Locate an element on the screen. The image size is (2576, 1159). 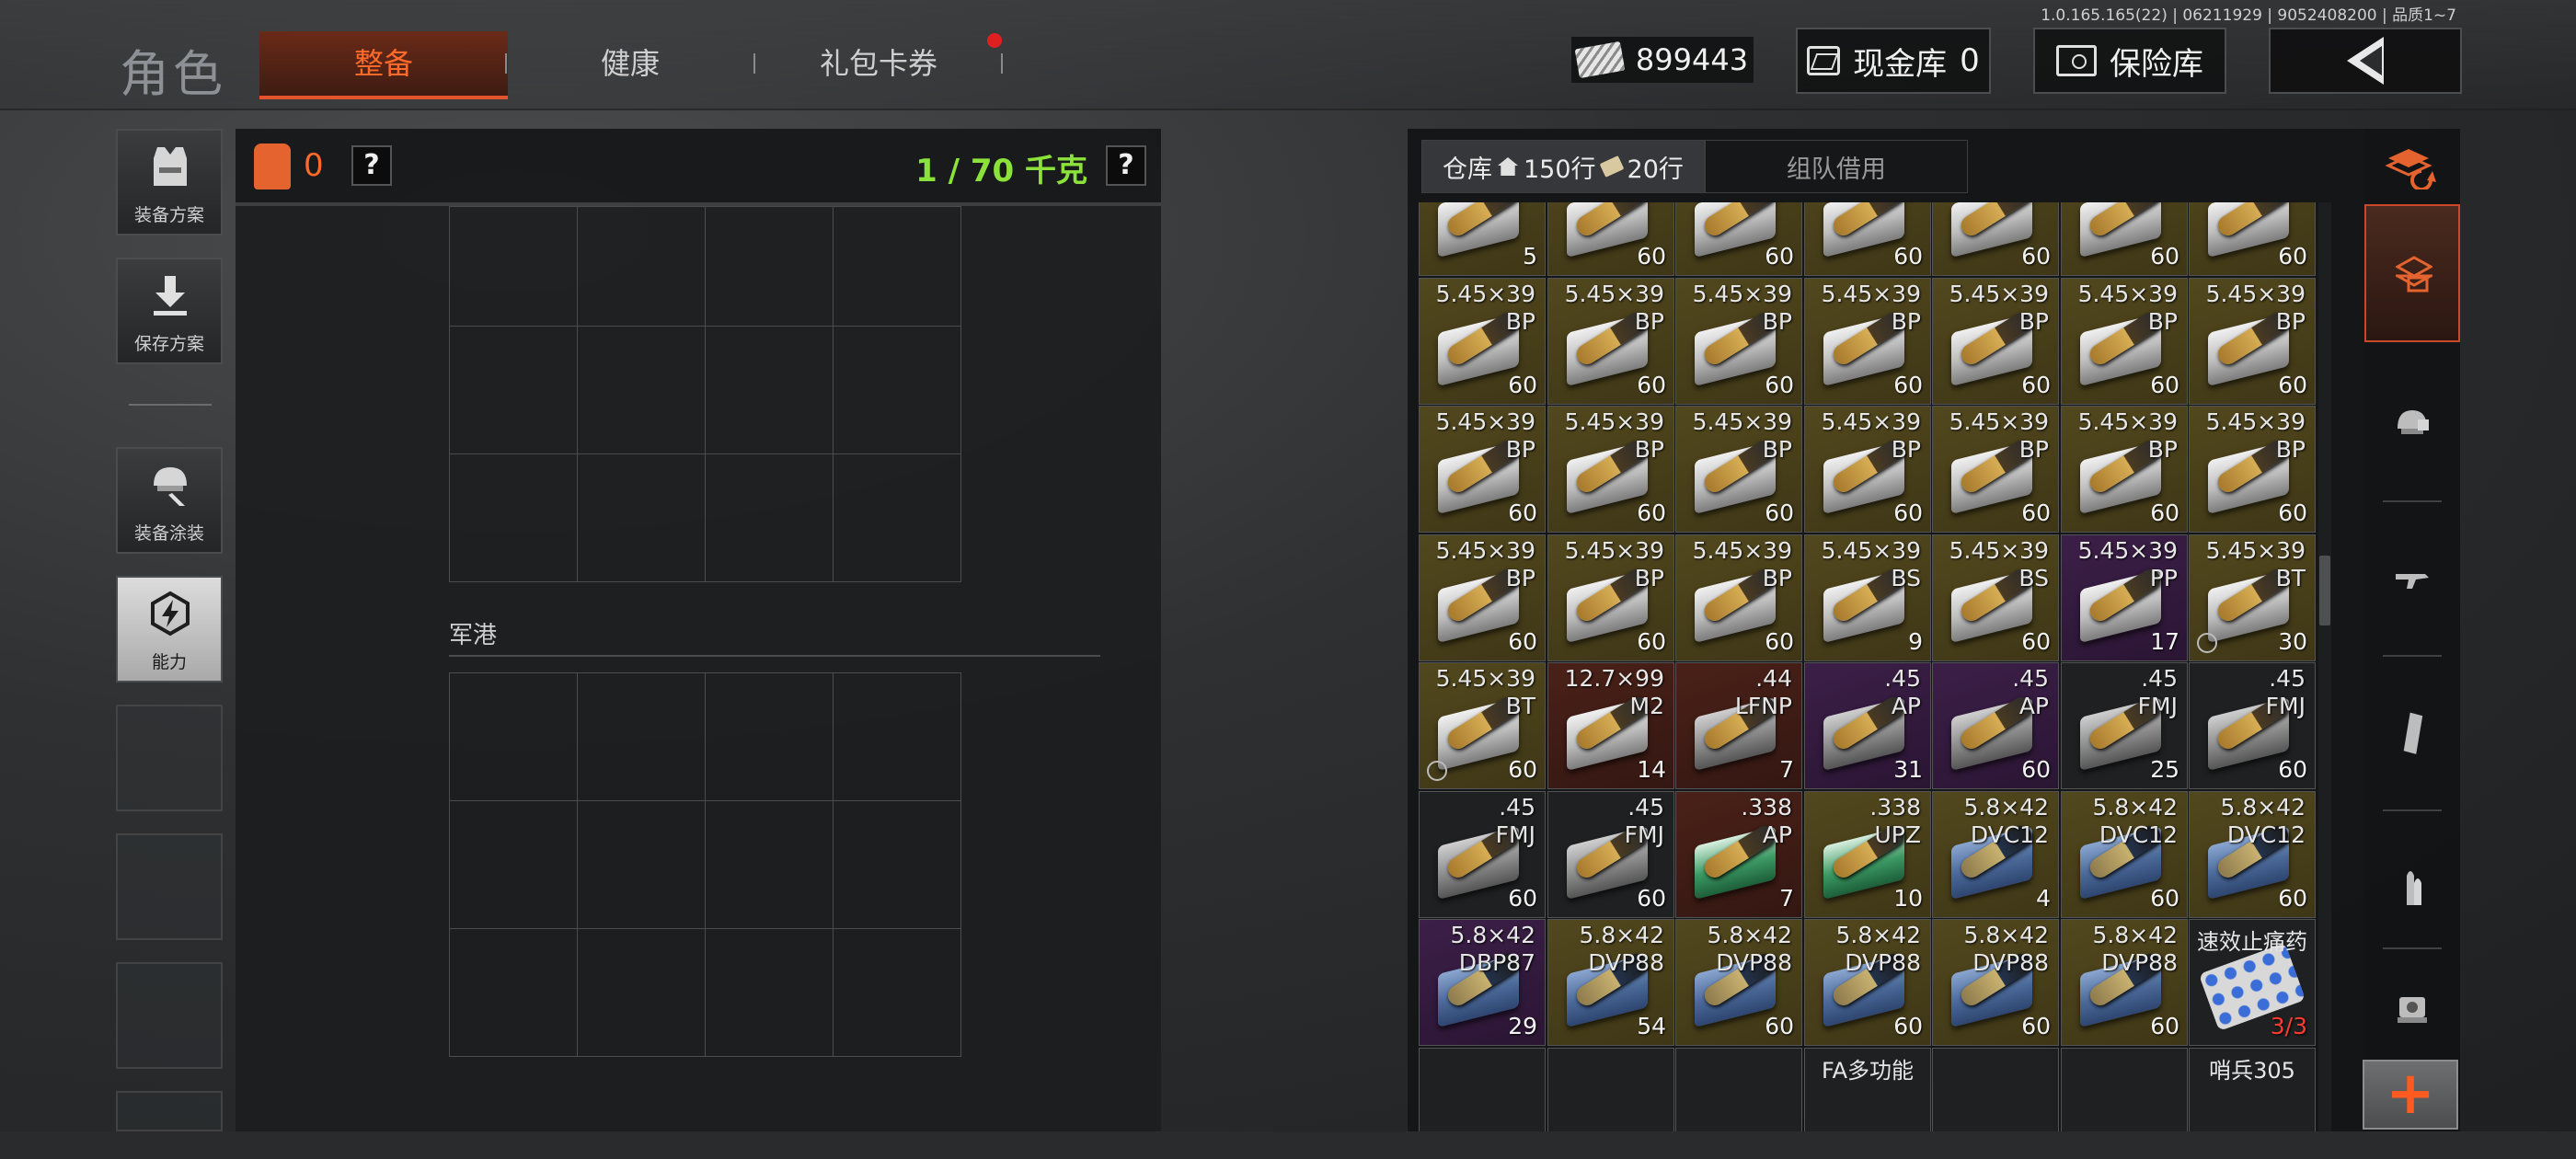
filter-magazine-button is located at coordinates (2412, 733).